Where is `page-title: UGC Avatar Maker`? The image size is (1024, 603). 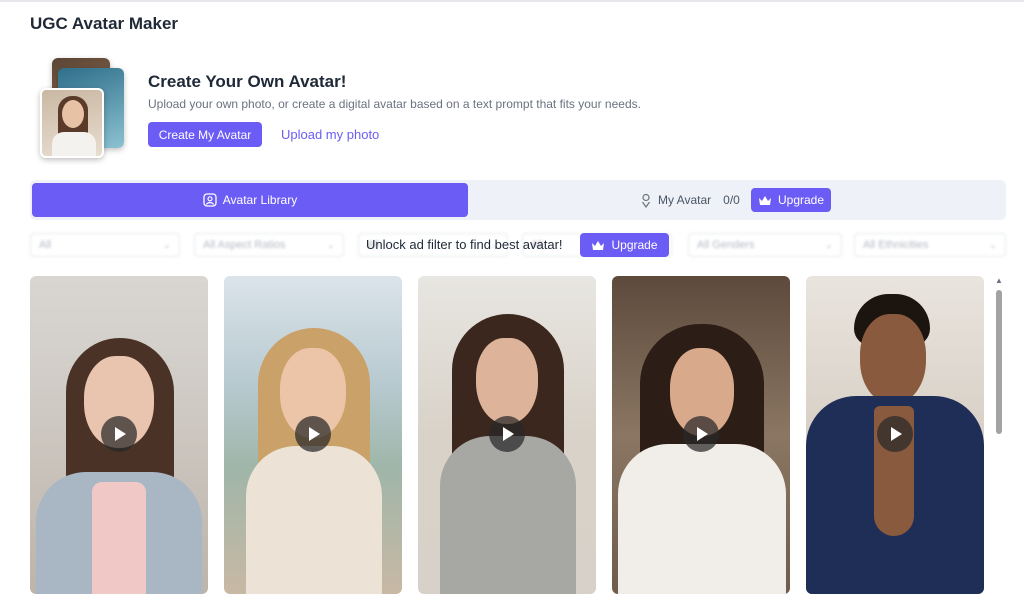 page-title: UGC Avatar Maker is located at coordinates (104, 23).